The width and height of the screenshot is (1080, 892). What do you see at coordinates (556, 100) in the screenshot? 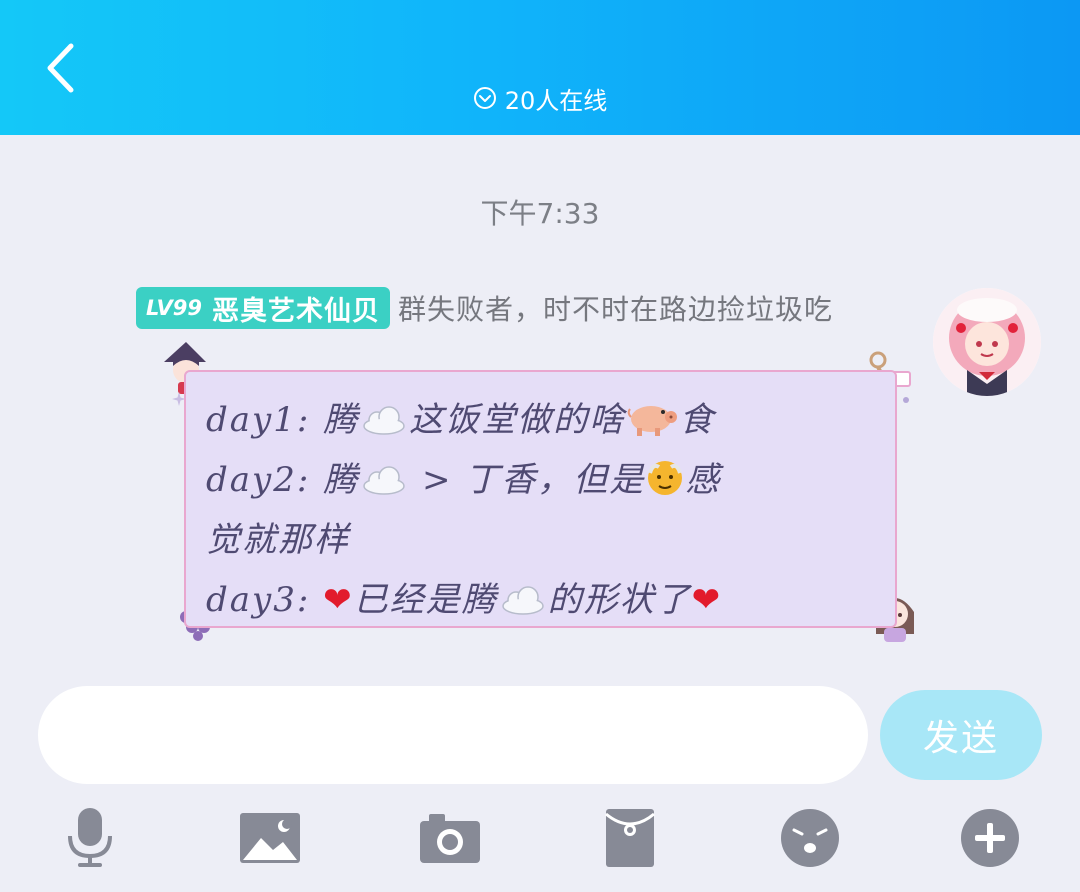
I see `online-count-label: 20人在线` at bounding box center [556, 100].